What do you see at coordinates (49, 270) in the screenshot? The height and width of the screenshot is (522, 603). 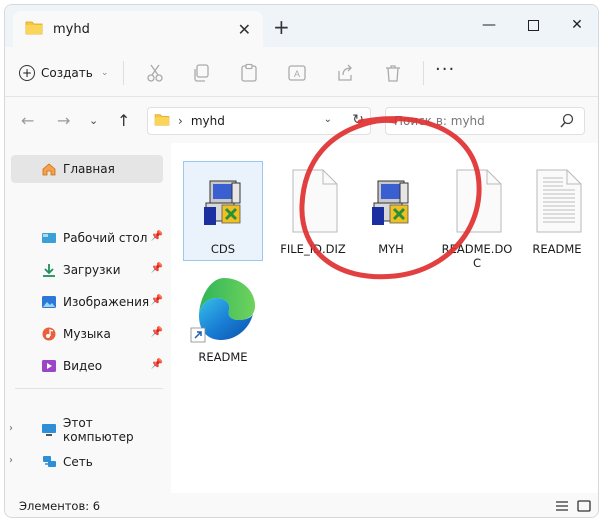 I see `downloads-icon` at bounding box center [49, 270].